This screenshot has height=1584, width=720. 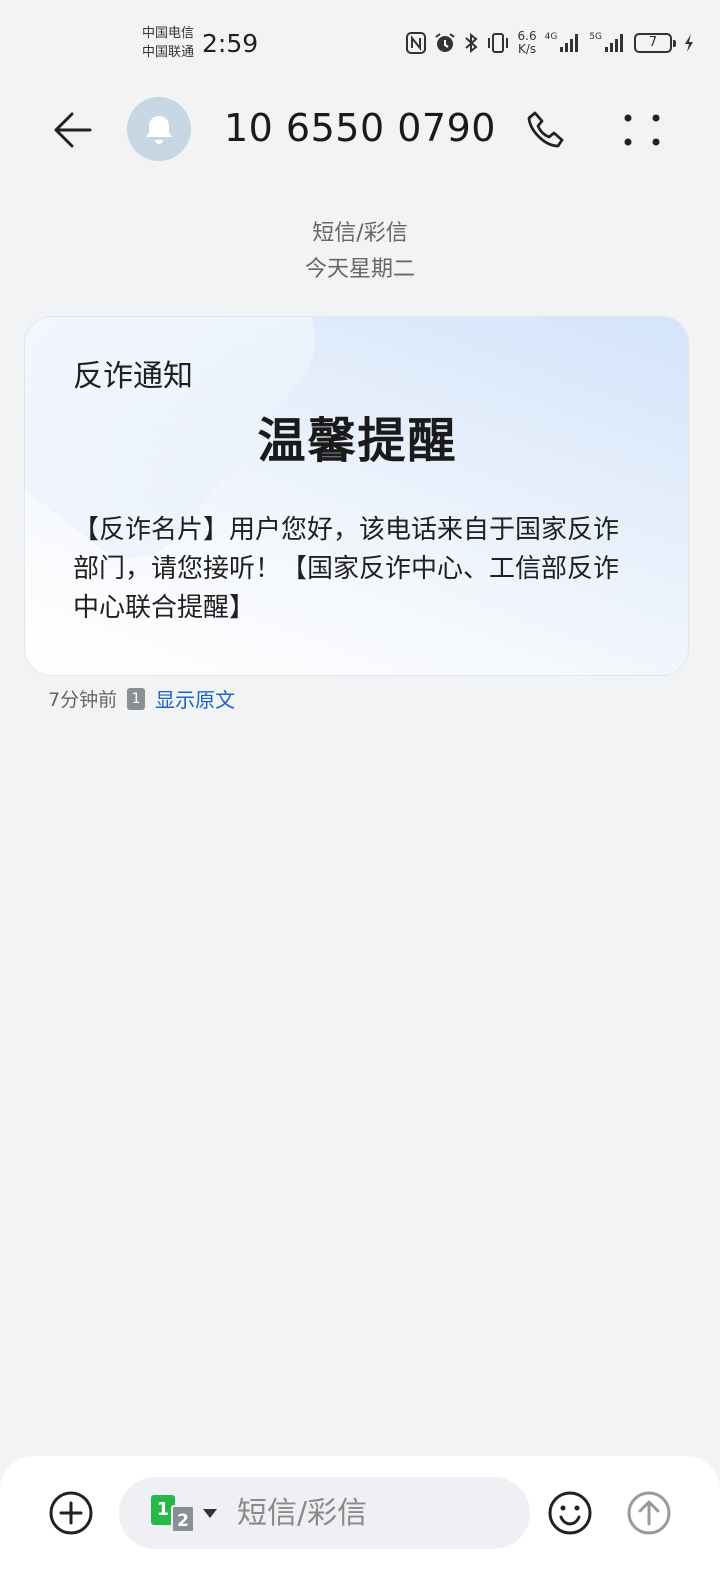 What do you see at coordinates (360, 252) in the screenshot?
I see `conversation-meta: 短信/彩信 今天星期二` at bounding box center [360, 252].